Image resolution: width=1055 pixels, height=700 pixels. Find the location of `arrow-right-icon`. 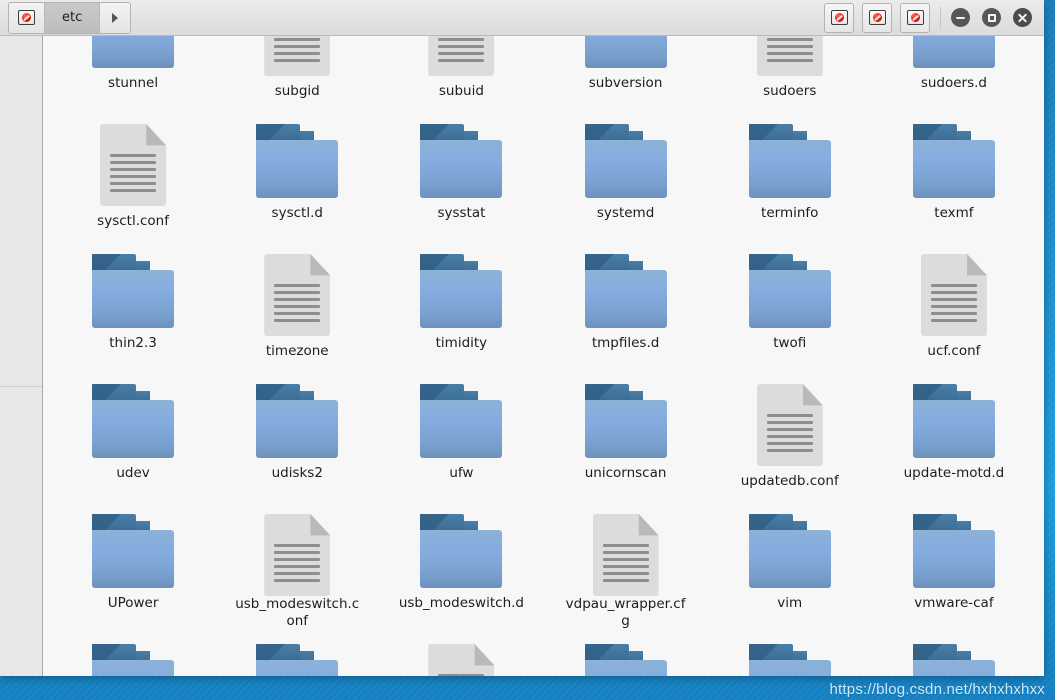

arrow-right-icon is located at coordinates (115, 17).